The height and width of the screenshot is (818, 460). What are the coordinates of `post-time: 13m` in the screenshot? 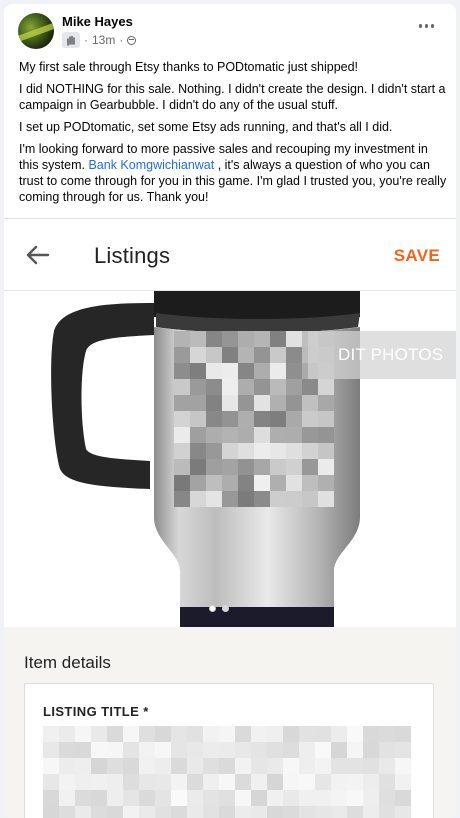 It's located at (103, 40).